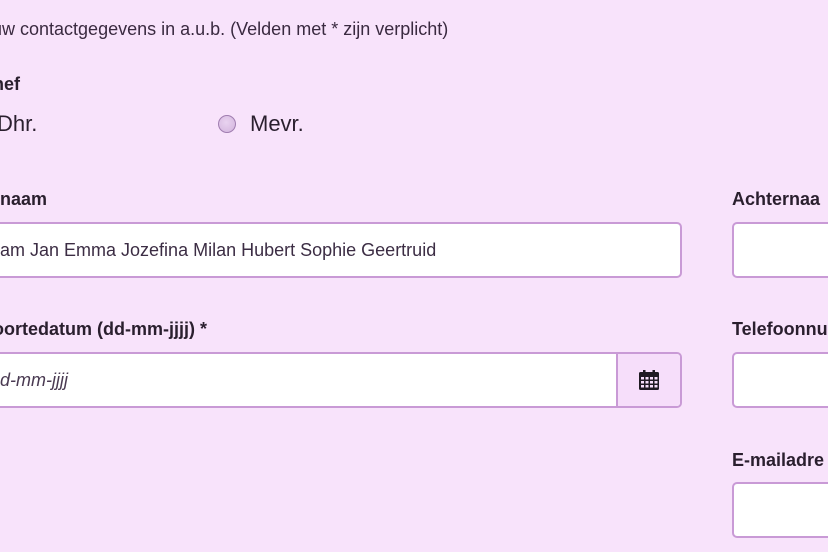 The image size is (828, 552). I want to click on radio-label-mevr: Mevr., so click(277, 123).